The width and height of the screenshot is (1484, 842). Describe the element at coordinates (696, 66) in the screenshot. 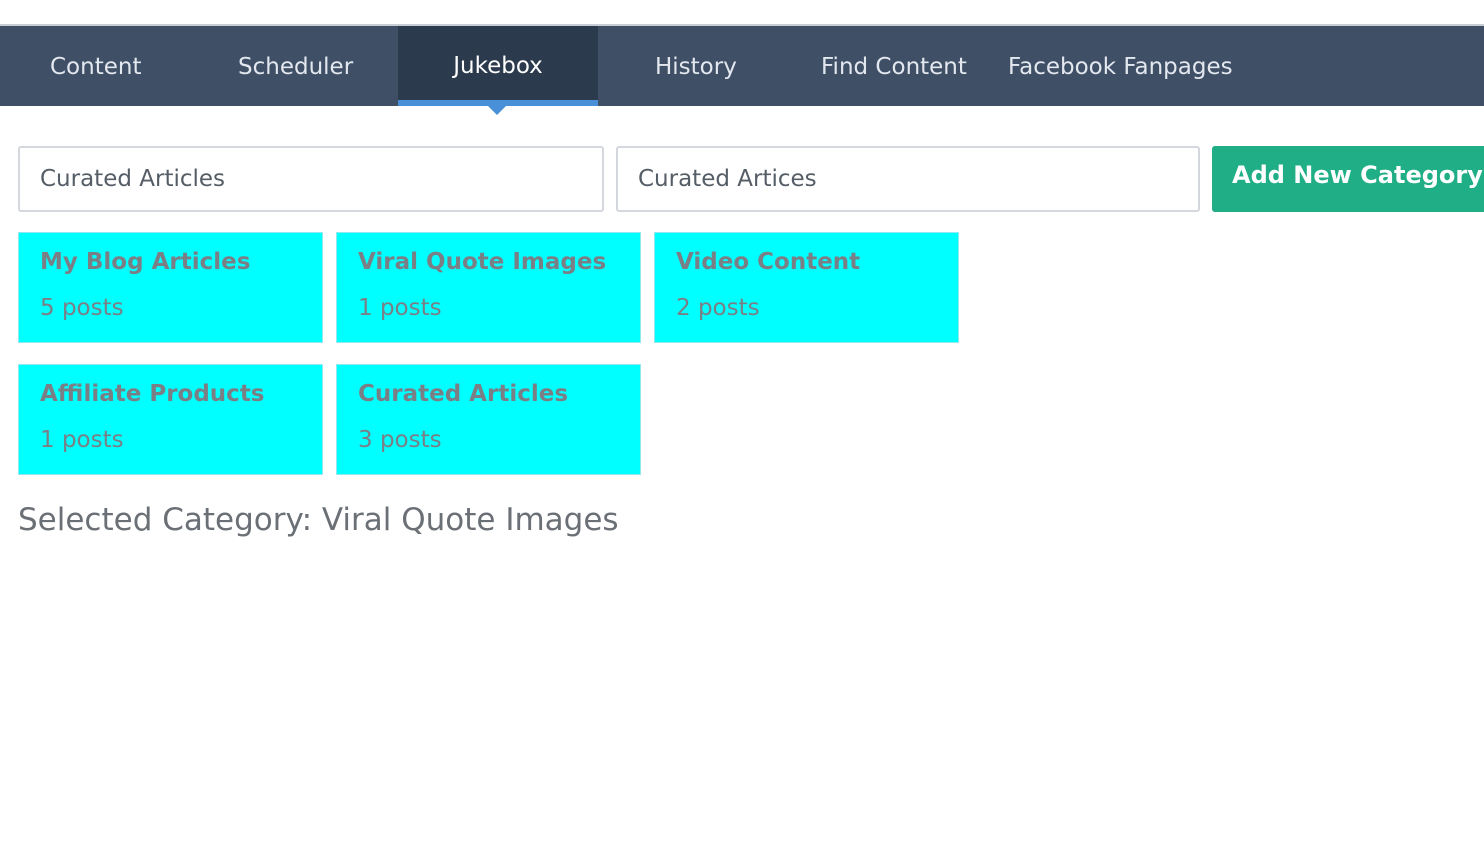

I see `tab-history: History` at that location.